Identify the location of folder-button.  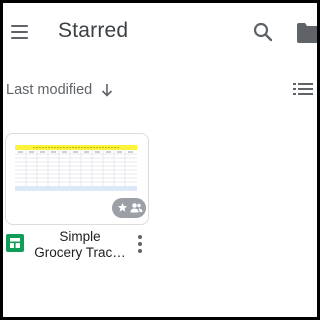
(306, 32).